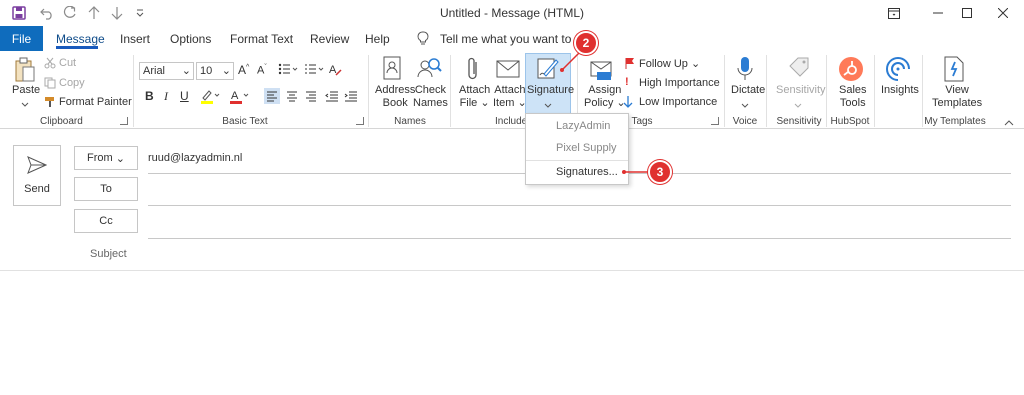 The image size is (1024, 395). I want to click on callout-3: 3, so click(660, 172).